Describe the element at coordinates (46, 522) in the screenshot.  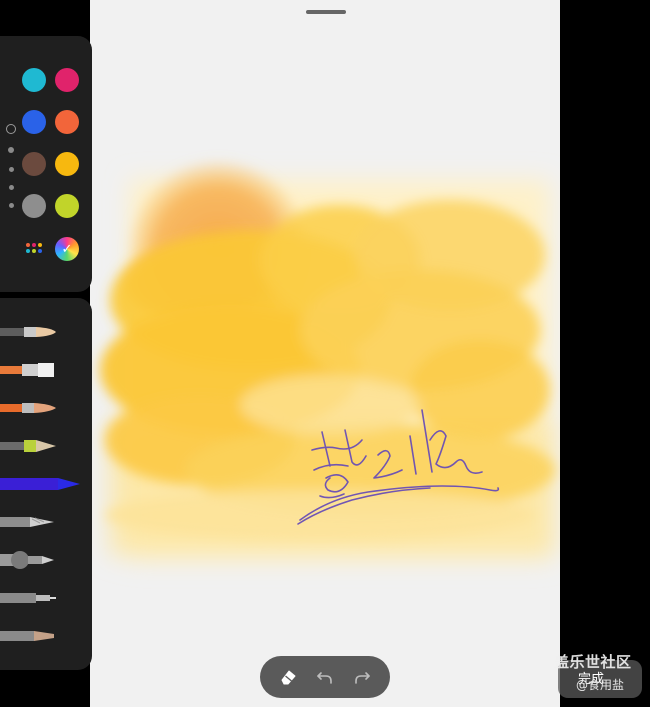
I see `pencil` at that location.